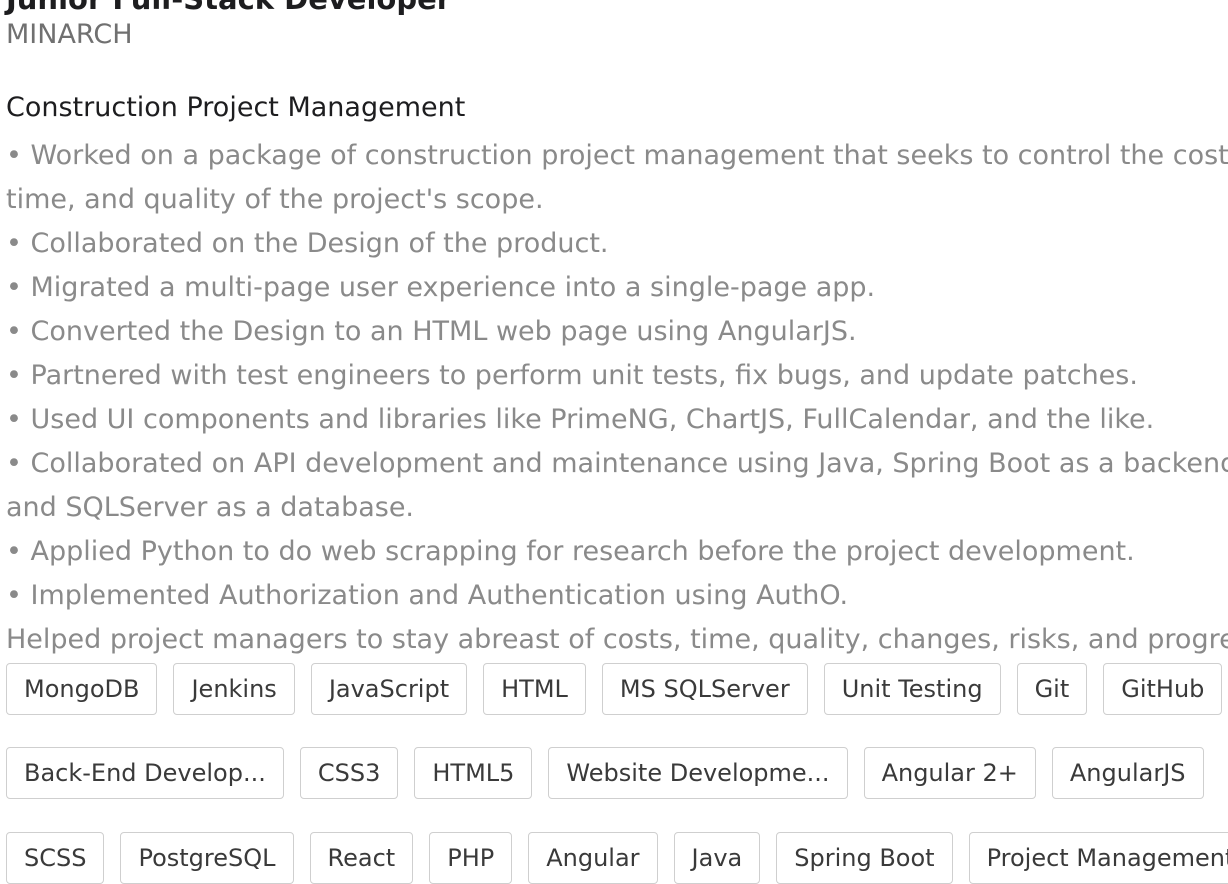 This screenshot has width=1228, height=884. Describe the element at coordinates (361, 858) in the screenshot. I see `skill-tag: React` at that location.